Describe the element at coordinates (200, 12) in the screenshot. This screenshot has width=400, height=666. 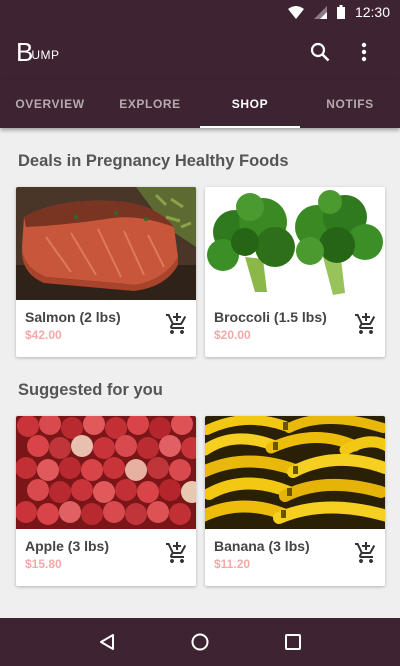
I see `status-bar: 12:30` at that location.